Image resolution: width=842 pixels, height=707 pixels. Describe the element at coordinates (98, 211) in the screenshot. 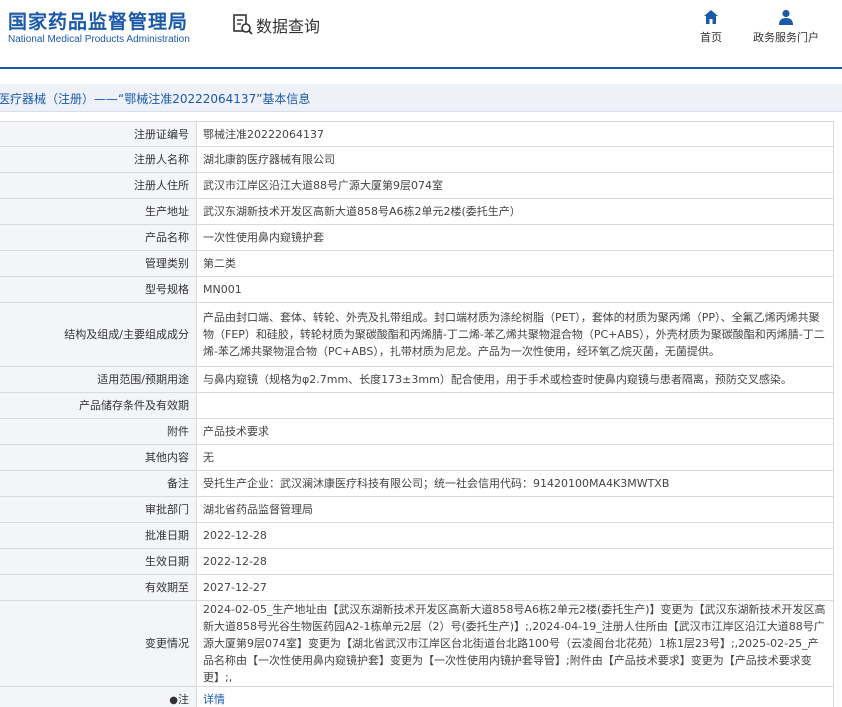

I see `row-label: 生产地址` at that location.